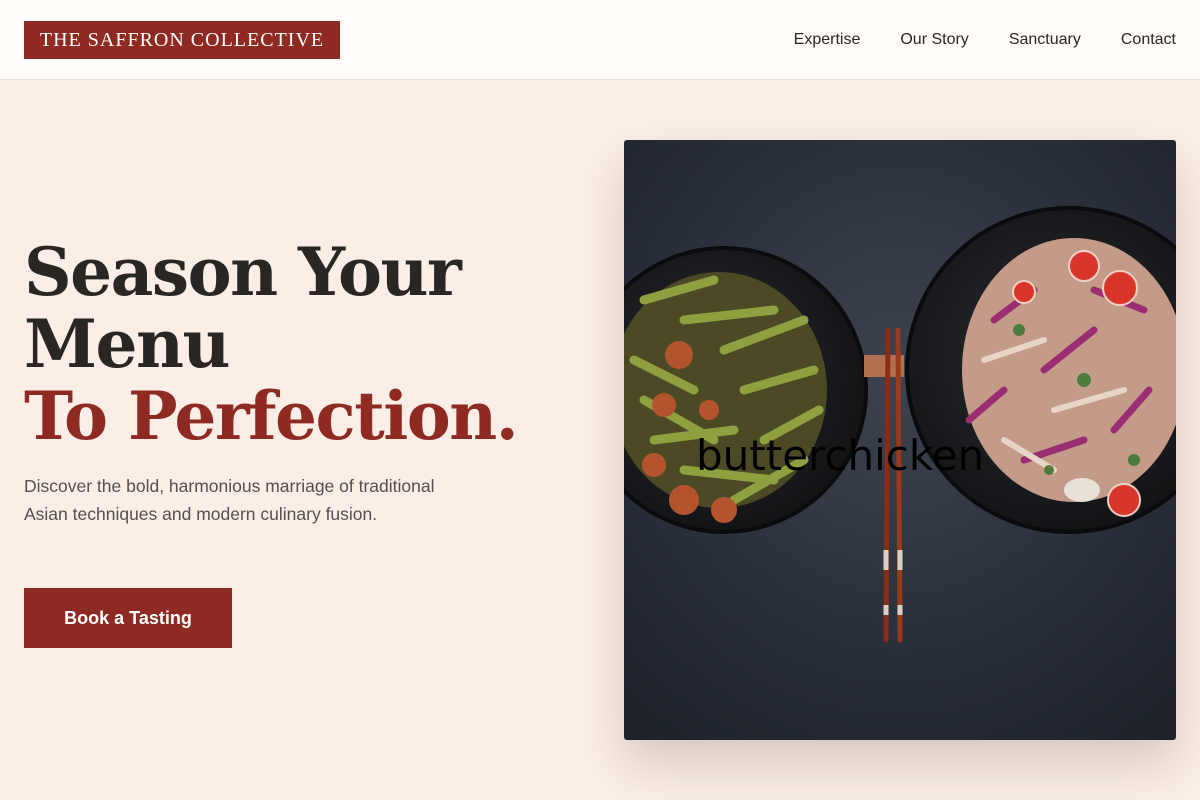 This screenshot has height=800, width=1200. Describe the element at coordinates (127, 344) in the screenshot. I see `headline-line-2: Menu` at that location.